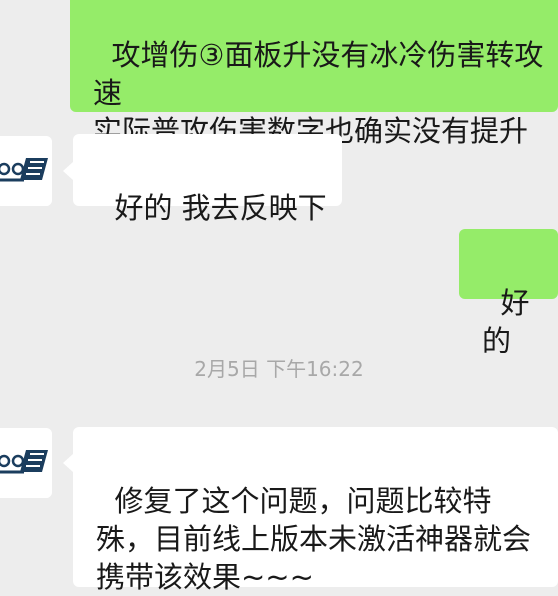 The width and height of the screenshot is (558, 596). I want to click on message-text: 好的 我去反映下, so click(220, 208).